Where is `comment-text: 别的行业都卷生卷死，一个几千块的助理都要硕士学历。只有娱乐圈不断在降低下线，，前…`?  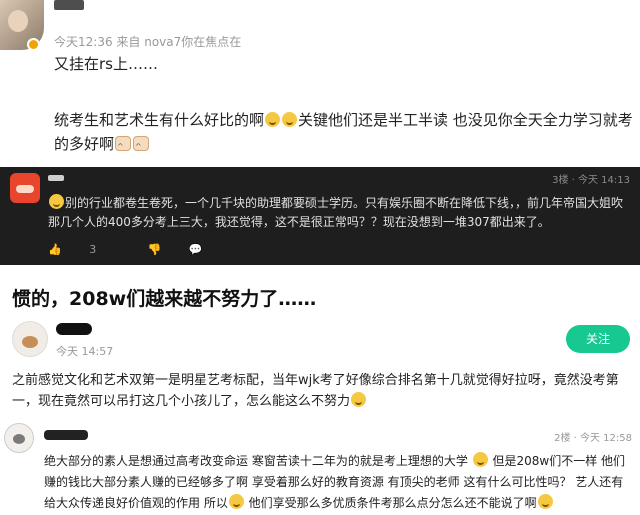
comment-text: 别的行业都卷生卷死，一个几千块的助理都要硕士学历。只有娱乐圈不断在降低下线，，前… is located at coordinates (339, 213).